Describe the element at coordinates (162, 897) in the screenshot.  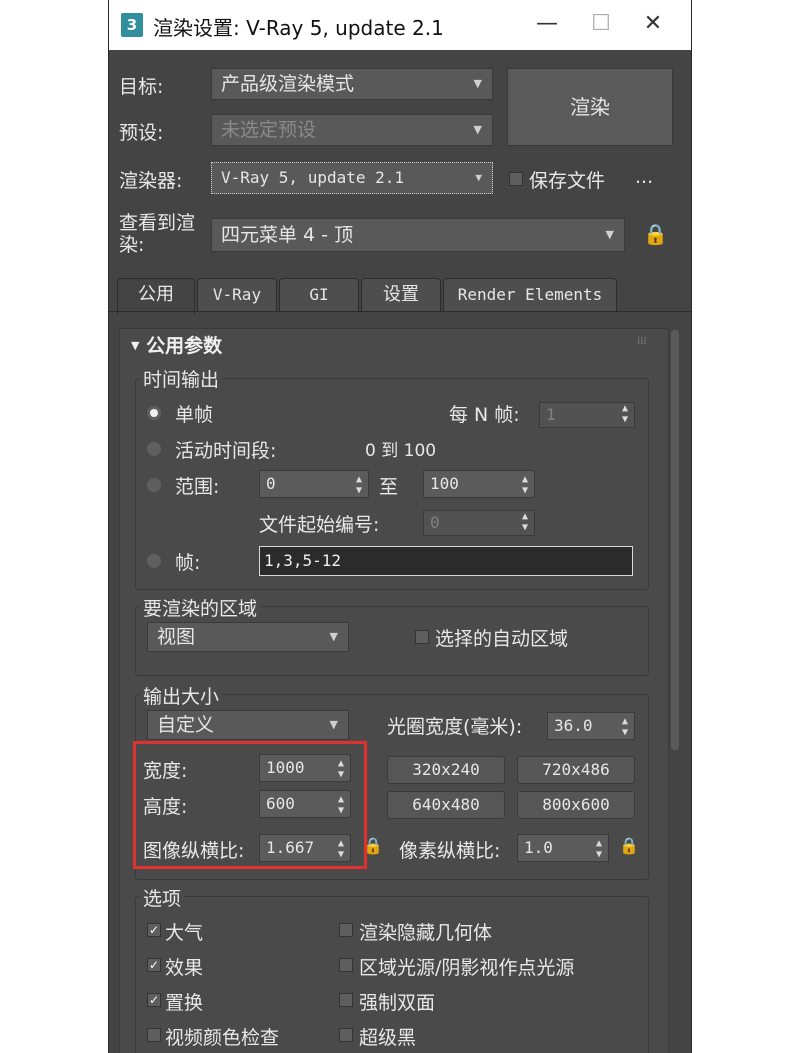
I see `options-title: 选项` at that location.